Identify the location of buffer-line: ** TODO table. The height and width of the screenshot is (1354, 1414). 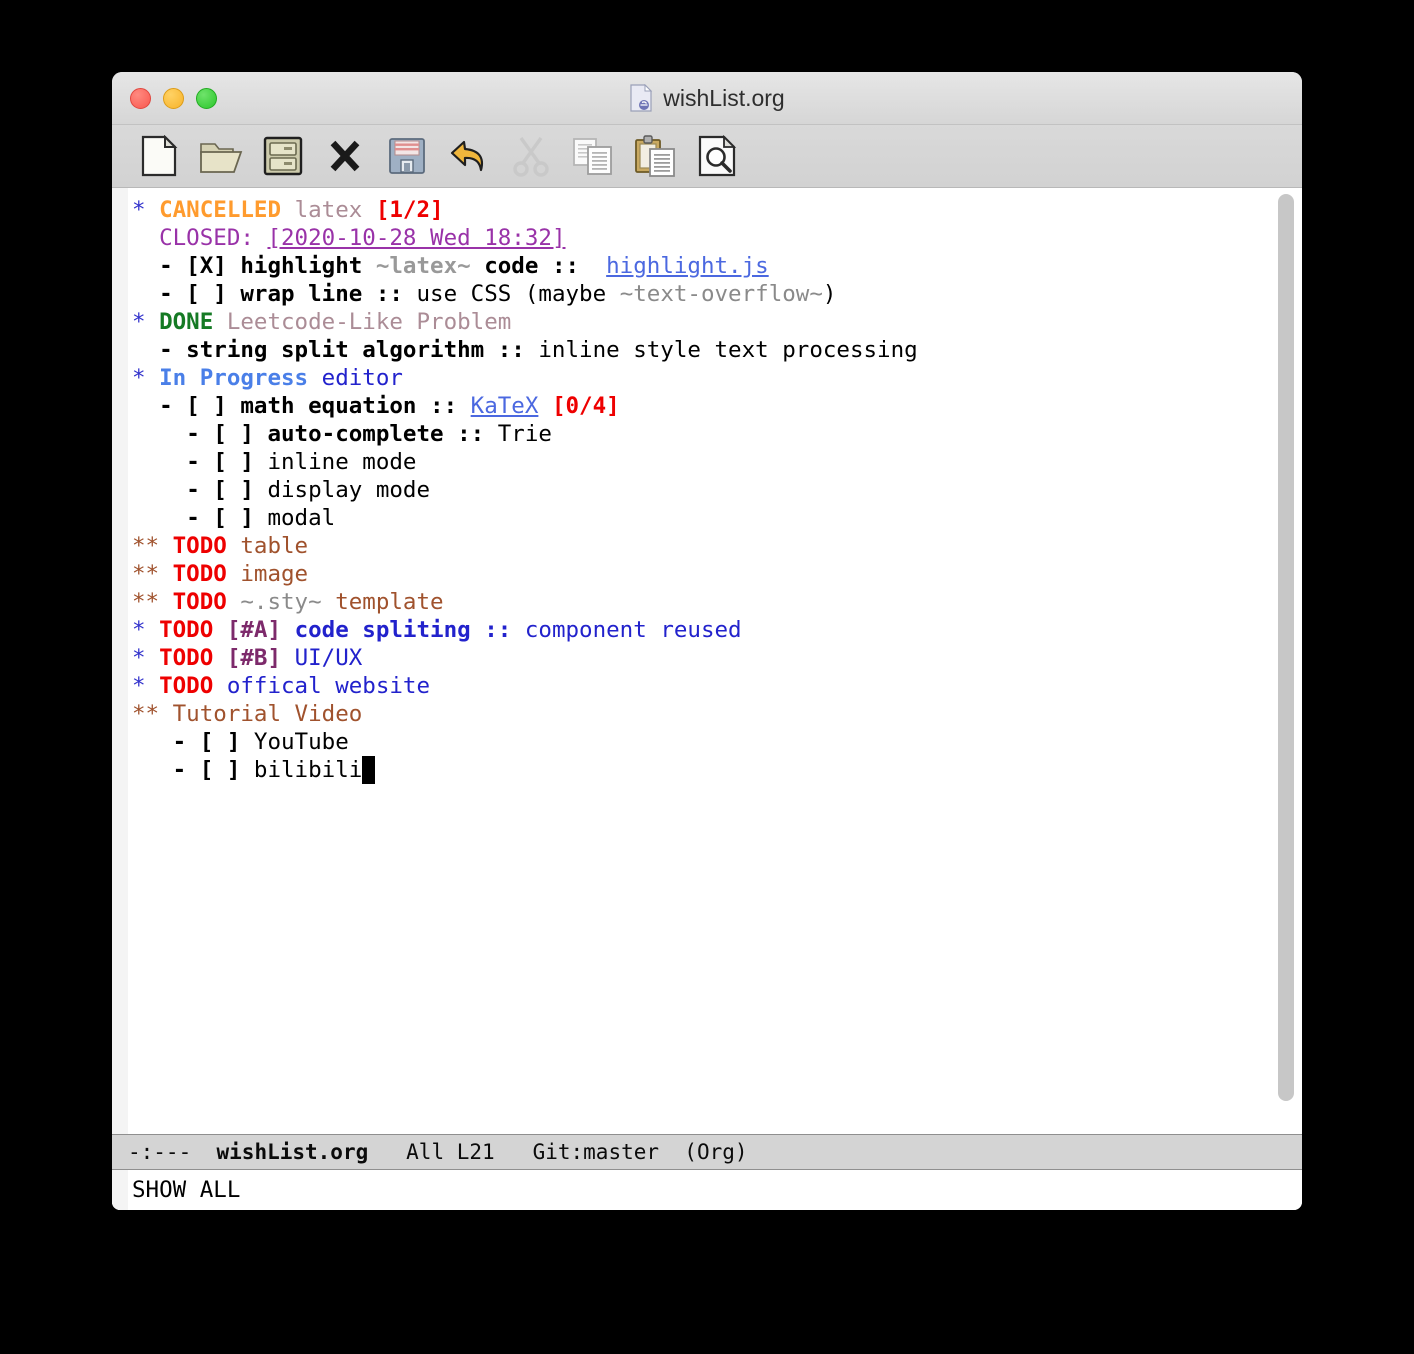
(701, 546).